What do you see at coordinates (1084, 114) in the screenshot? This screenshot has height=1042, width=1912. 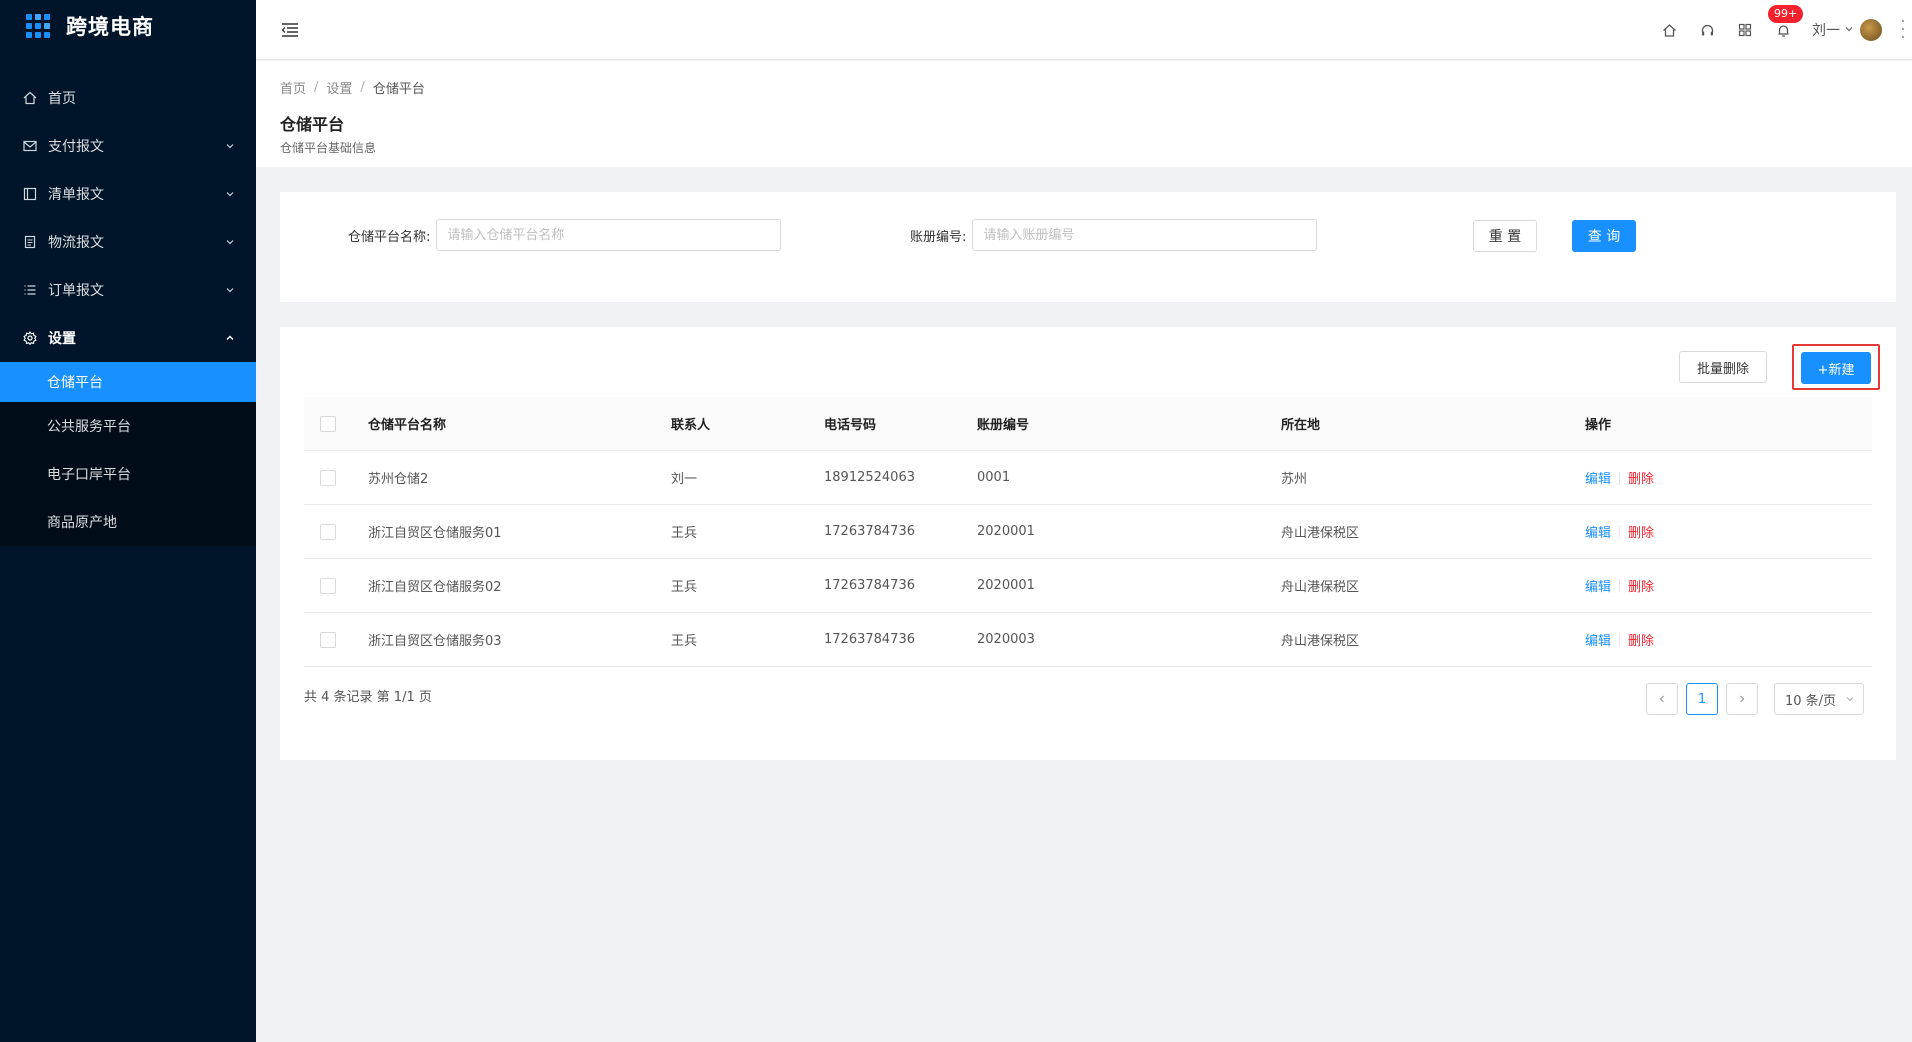 I see `page-header: 首页 / 设置 / 仓储平台 仓储平台 仓储平台基础信息` at bounding box center [1084, 114].